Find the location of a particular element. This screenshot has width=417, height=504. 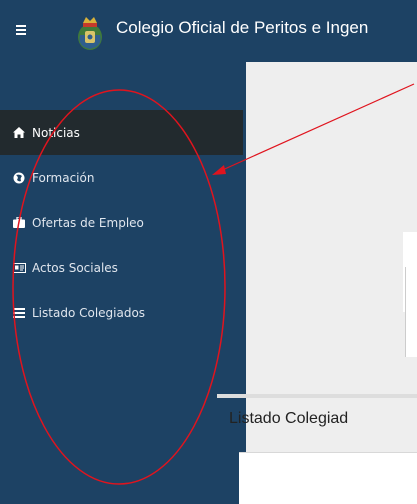

top-bar: Colegio Oficial de Peritos e Ingen is located at coordinates (208, 31).